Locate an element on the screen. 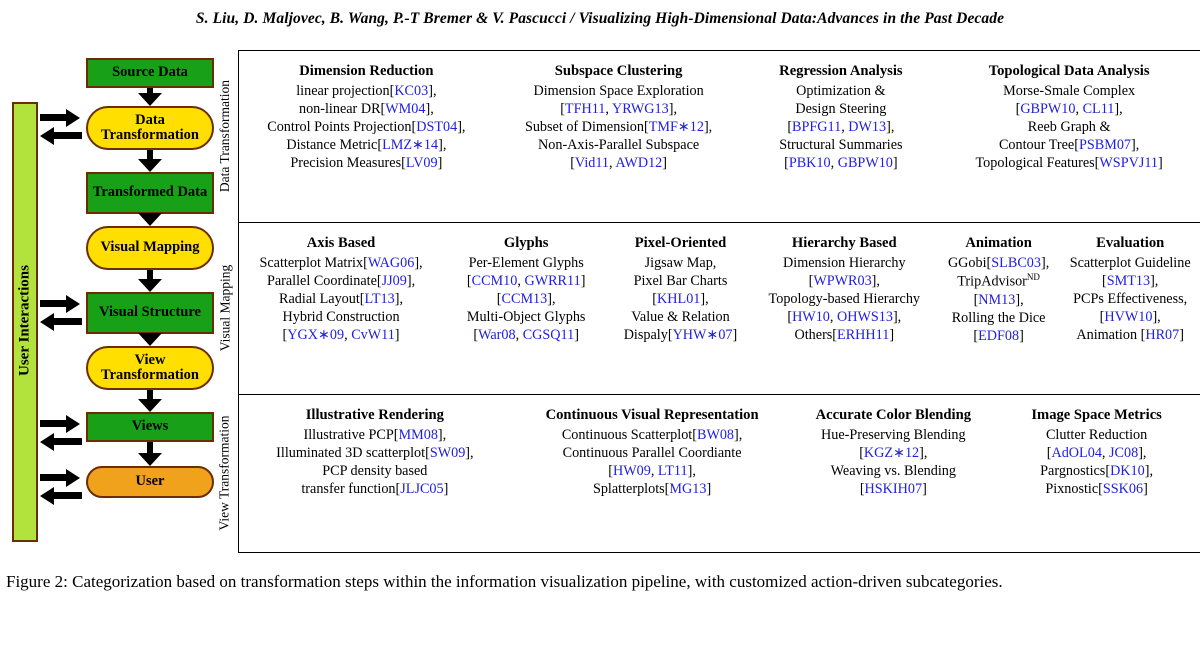 The image size is (1200, 648). category-entry-line: Clutter Reduction is located at coordinates (1096, 435).